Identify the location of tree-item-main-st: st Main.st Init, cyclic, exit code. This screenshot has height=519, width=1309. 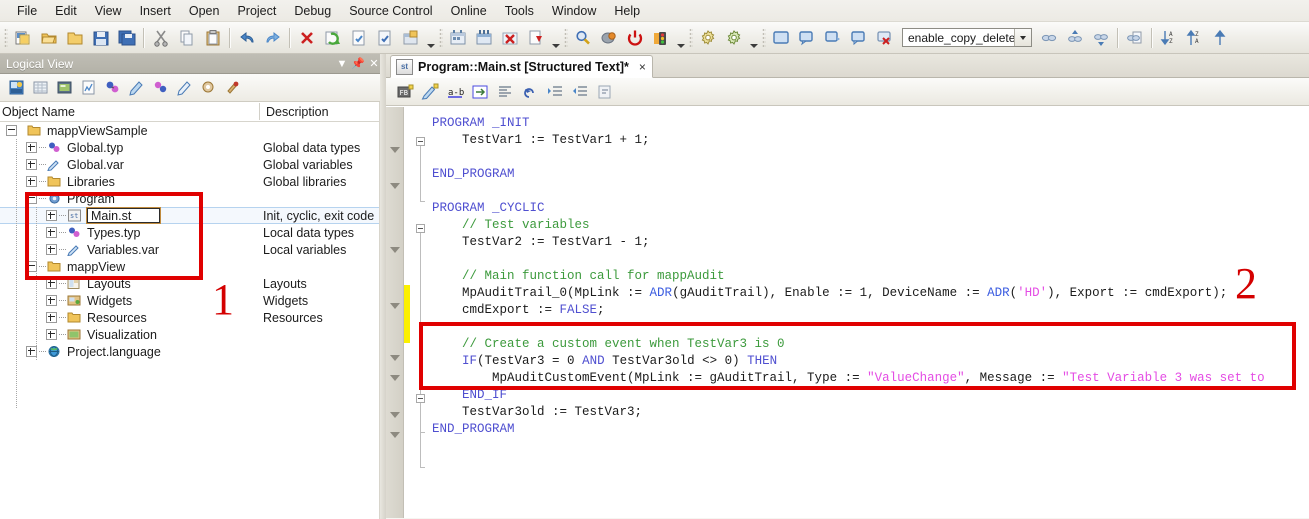
(193, 215).